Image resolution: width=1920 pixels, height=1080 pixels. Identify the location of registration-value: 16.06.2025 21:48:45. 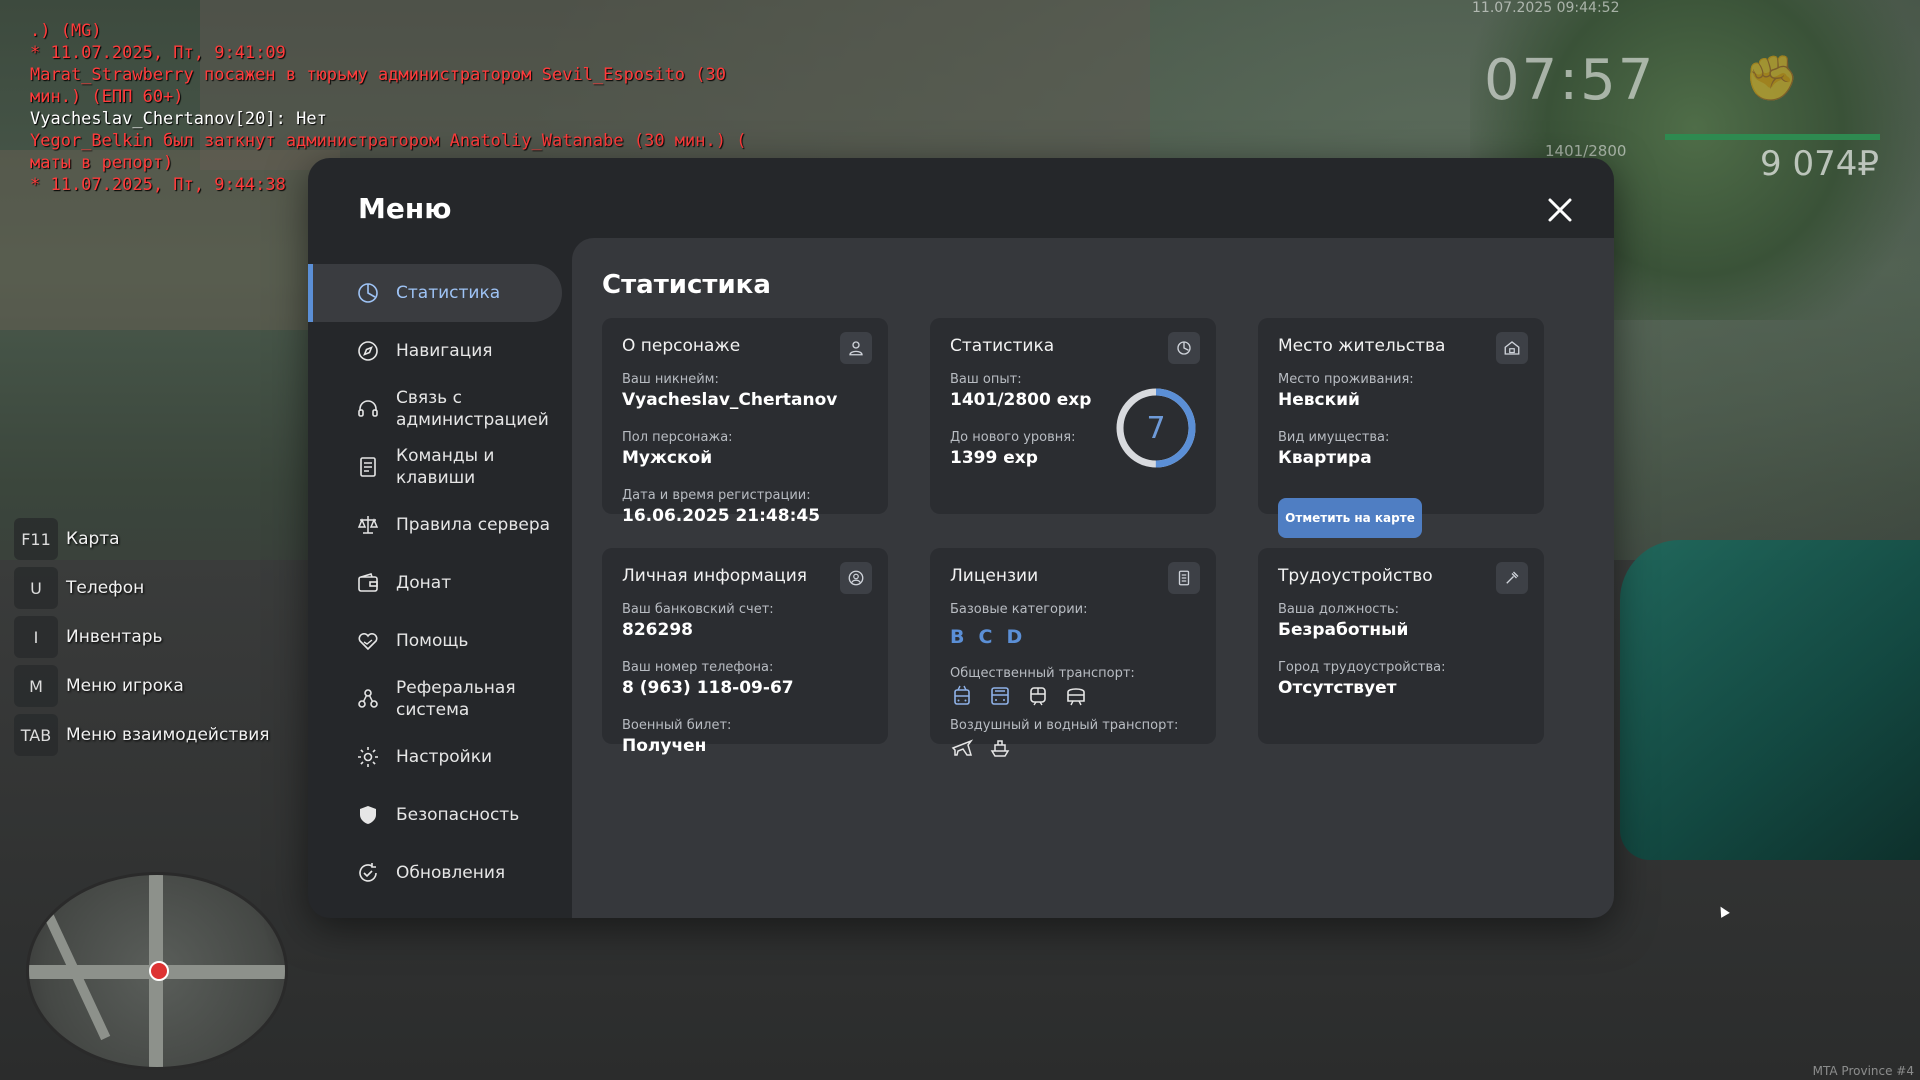
(721, 516).